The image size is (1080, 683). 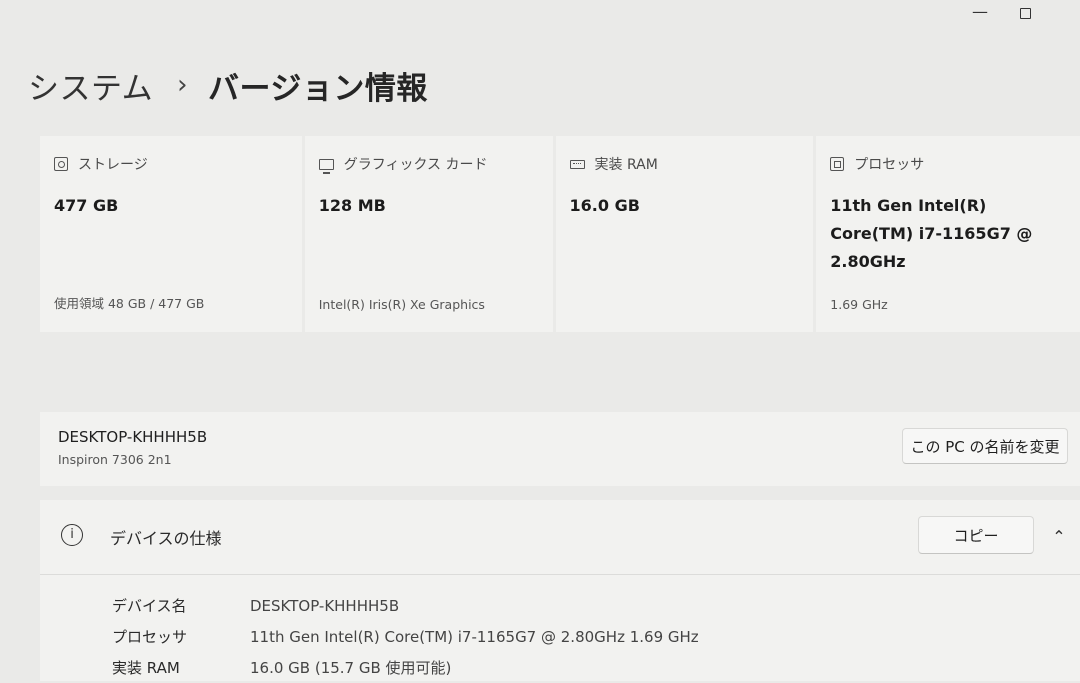 What do you see at coordinates (684, 234) in the screenshot?
I see `ram-card: 実装 RAM 16.0 GB` at bounding box center [684, 234].